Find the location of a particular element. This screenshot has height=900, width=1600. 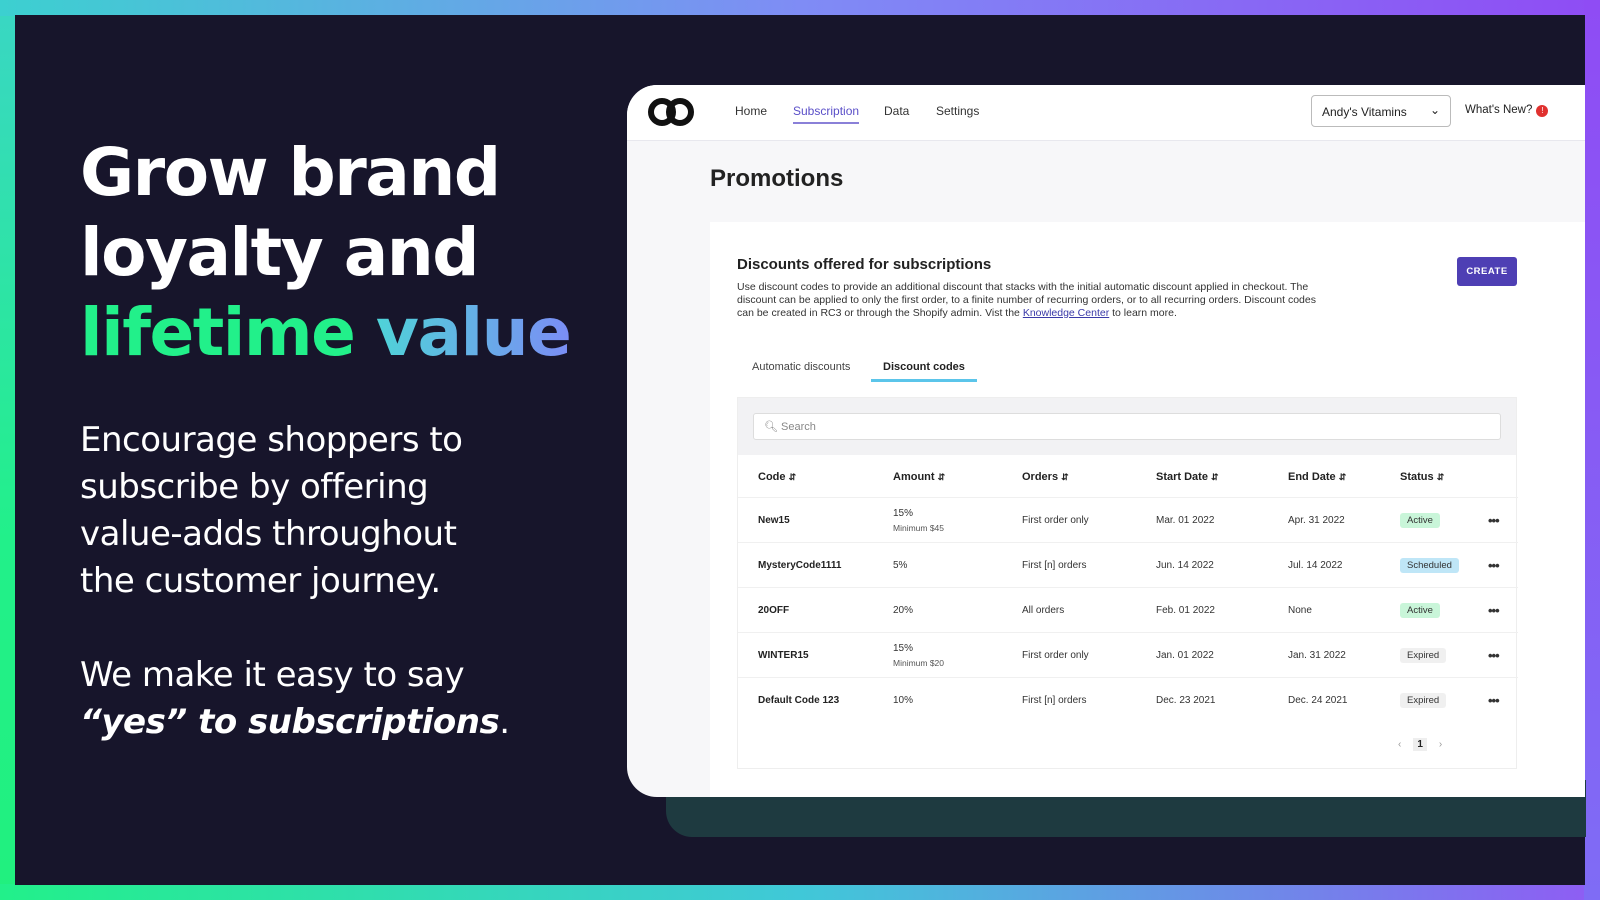

cell-start: Jun. 14 2022 is located at coordinates (1185, 565).